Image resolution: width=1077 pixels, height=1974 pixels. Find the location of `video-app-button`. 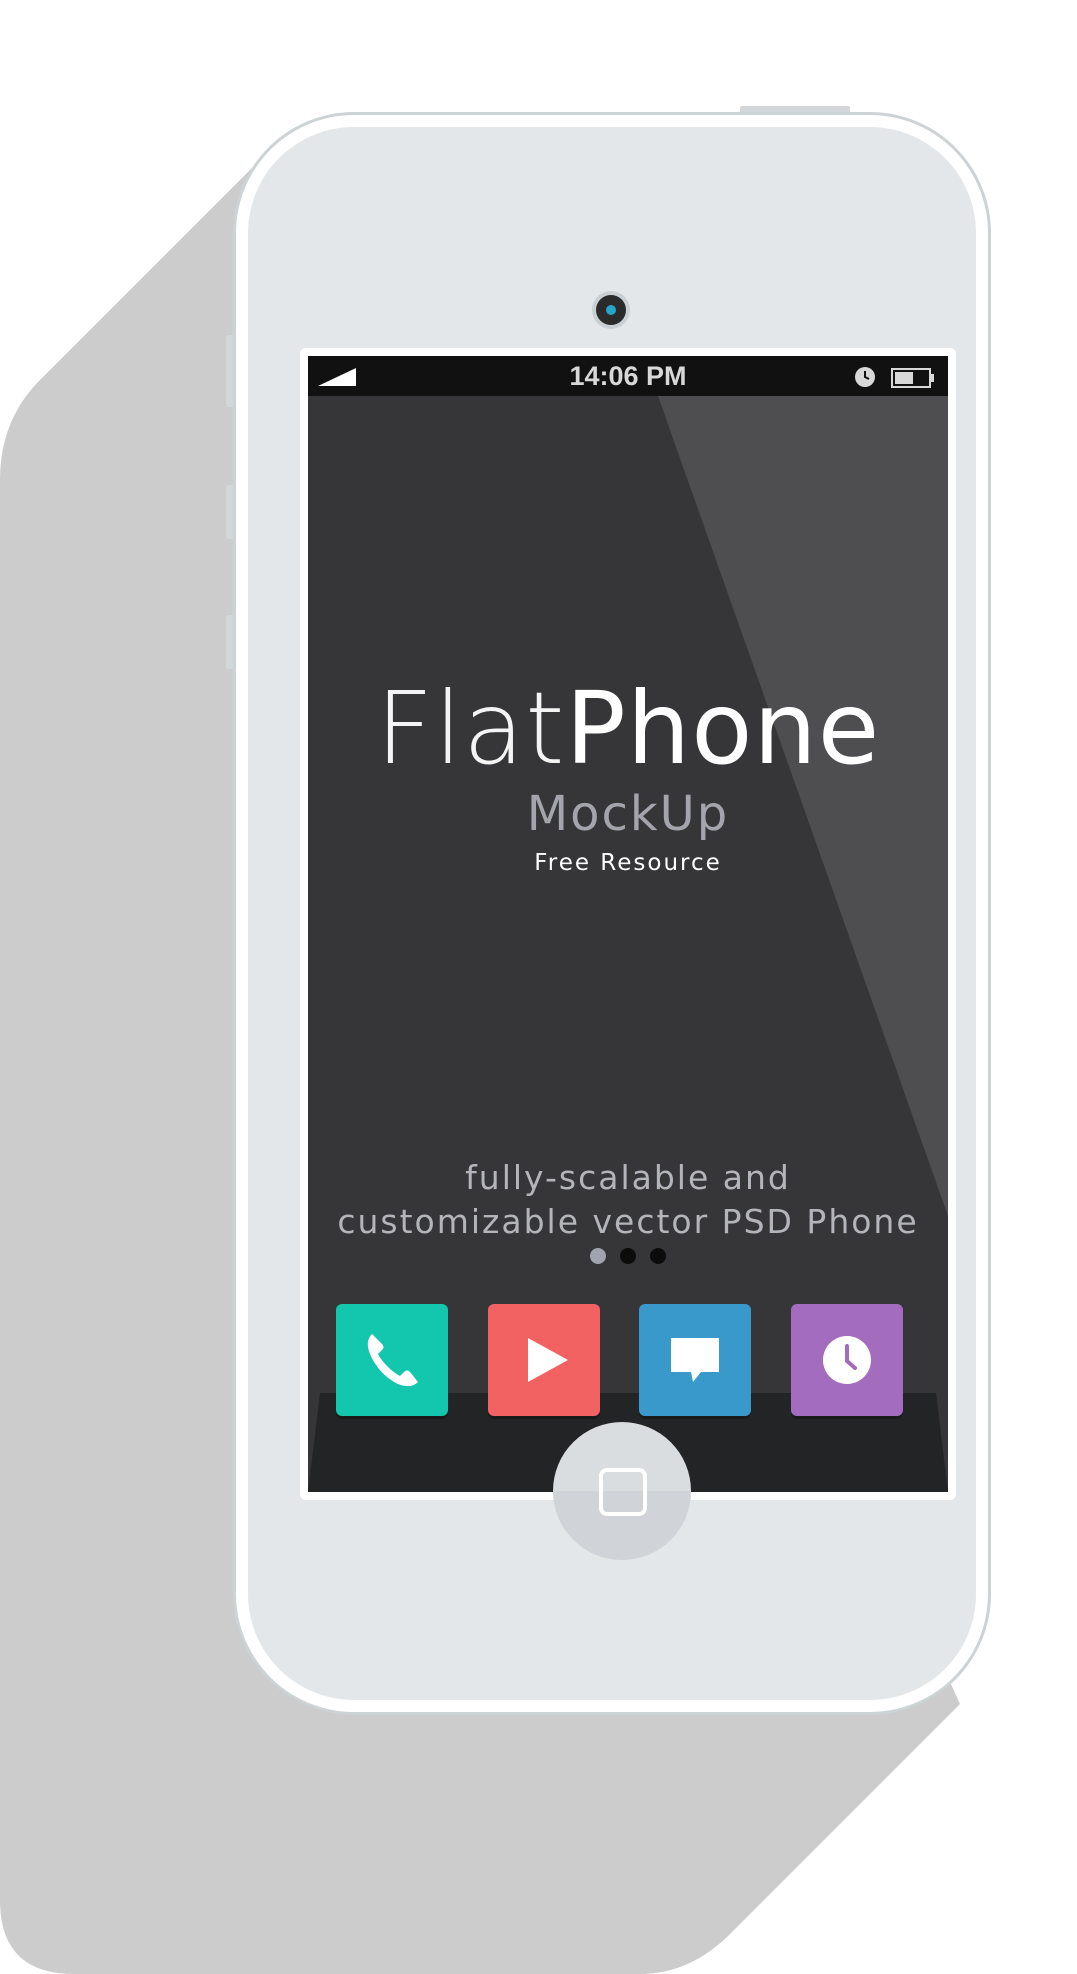

video-app-button is located at coordinates (544, 1360).